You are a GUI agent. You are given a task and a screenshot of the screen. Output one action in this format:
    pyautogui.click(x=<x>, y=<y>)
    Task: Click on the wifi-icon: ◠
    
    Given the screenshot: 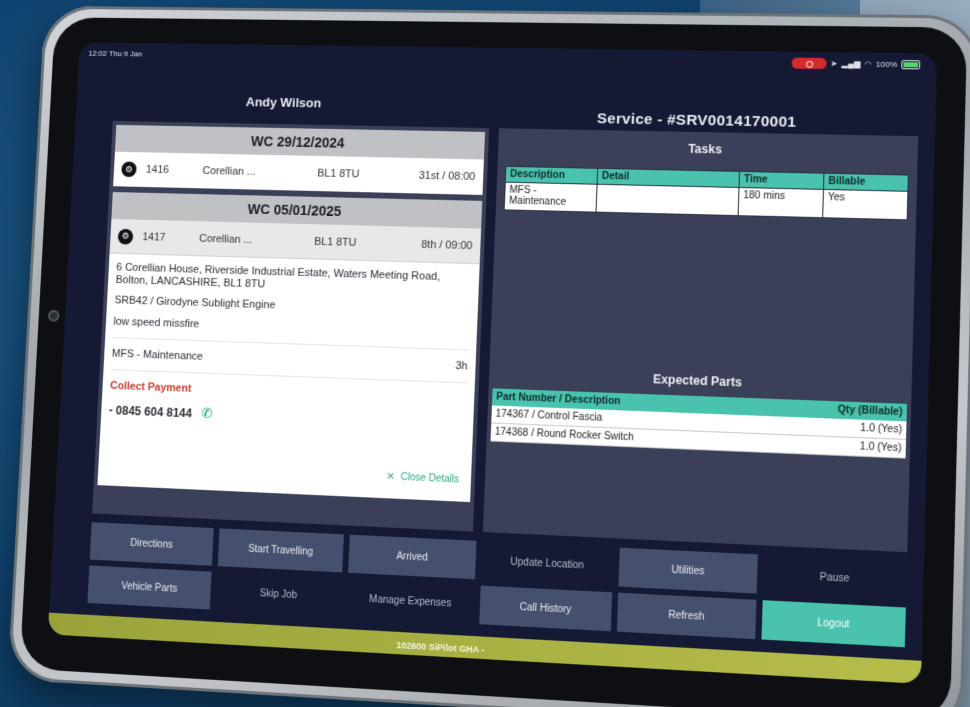 What is the action you would take?
    pyautogui.click(x=868, y=64)
    